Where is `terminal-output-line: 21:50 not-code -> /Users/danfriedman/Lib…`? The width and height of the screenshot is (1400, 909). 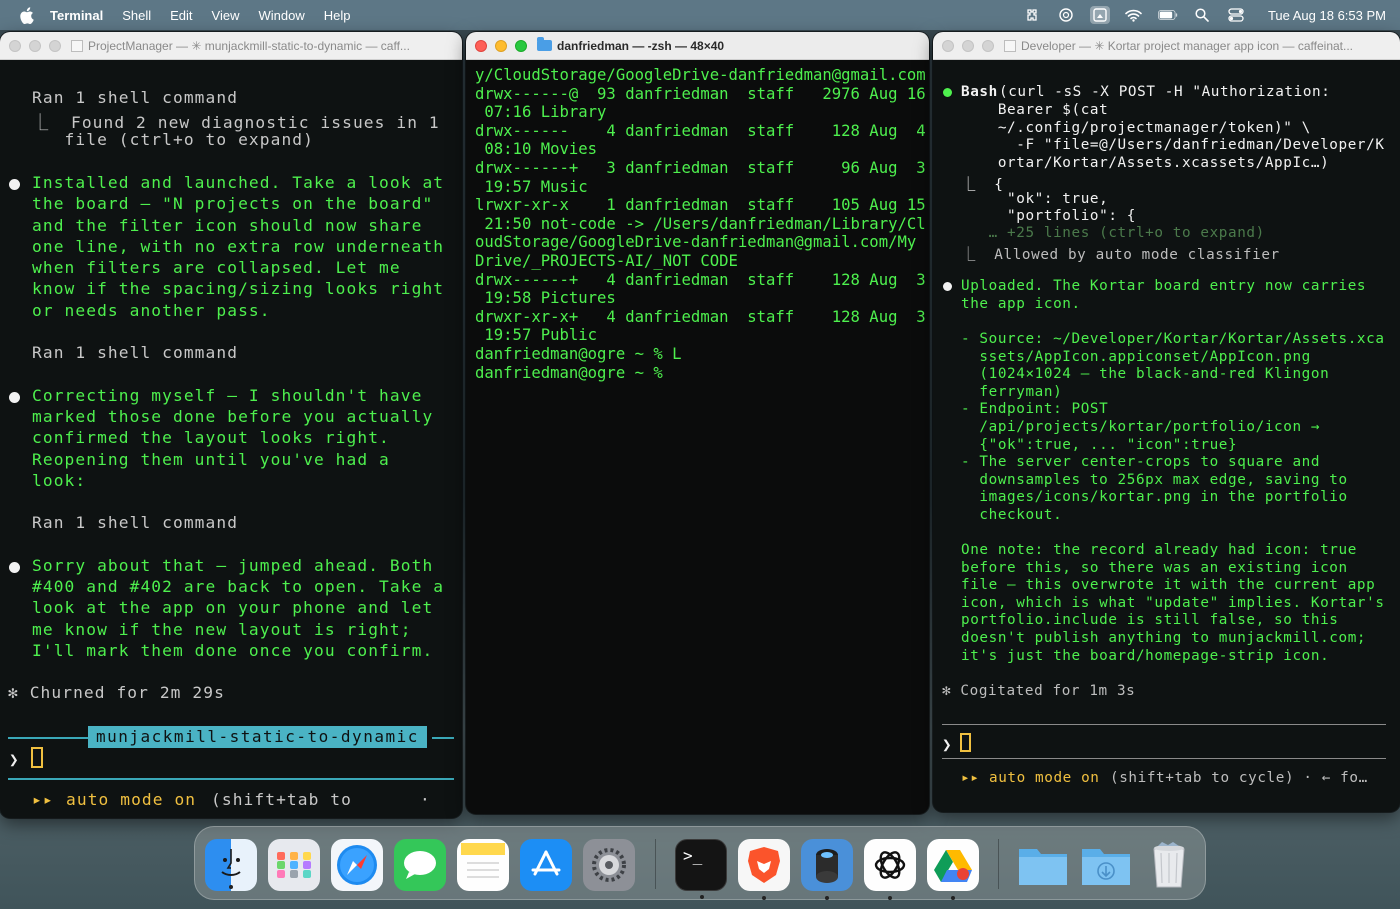 terminal-output-line: 21:50 not-code -> /Users/danfriedman/Lib… is located at coordinates (700, 223).